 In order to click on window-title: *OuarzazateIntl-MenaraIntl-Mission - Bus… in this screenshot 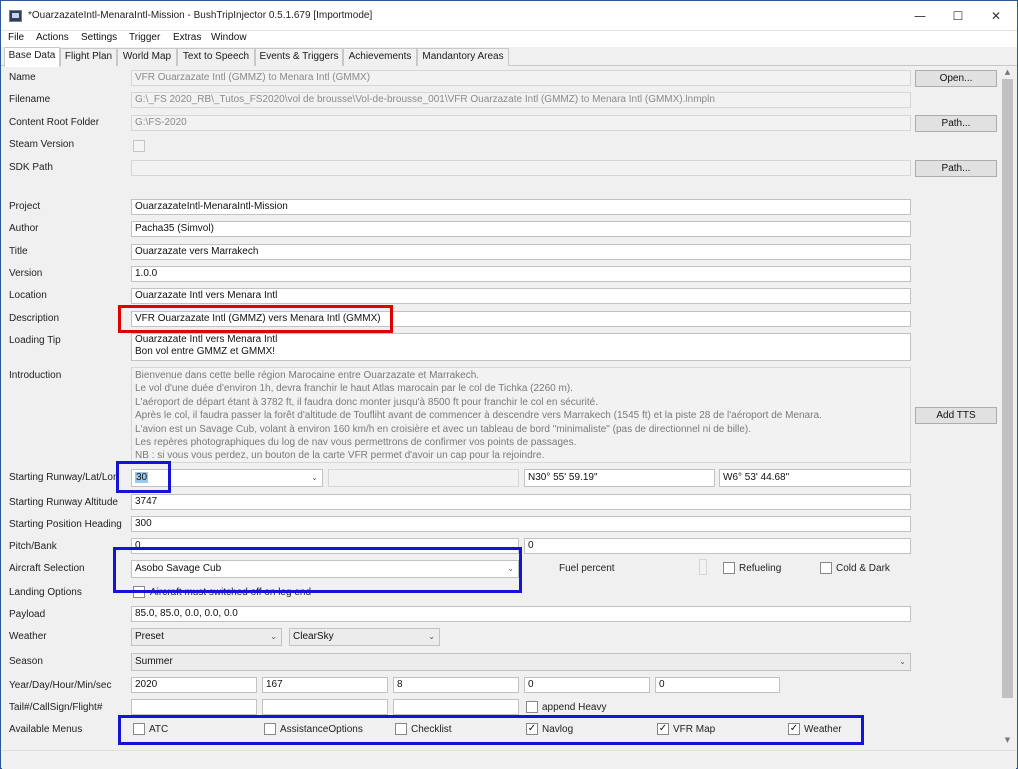, I will do `click(200, 15)`.